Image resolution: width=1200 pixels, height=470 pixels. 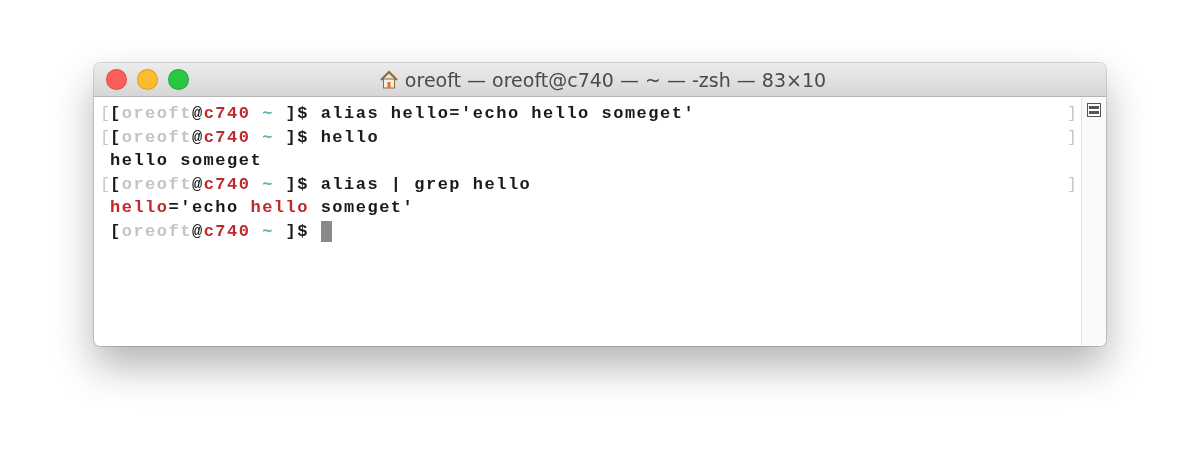 I want to click on terminal-line: [oreoft@c740 ~ ]$, so click(x=210, y=231).